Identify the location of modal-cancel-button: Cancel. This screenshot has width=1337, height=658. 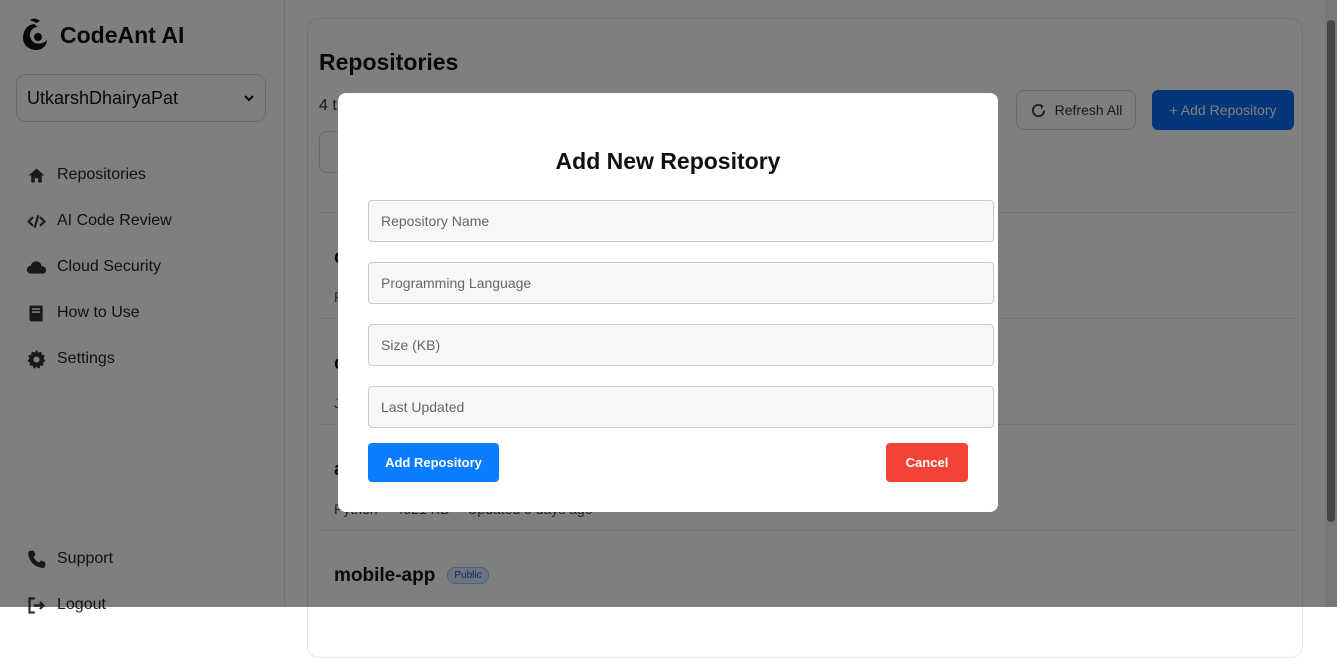
(927, 462).